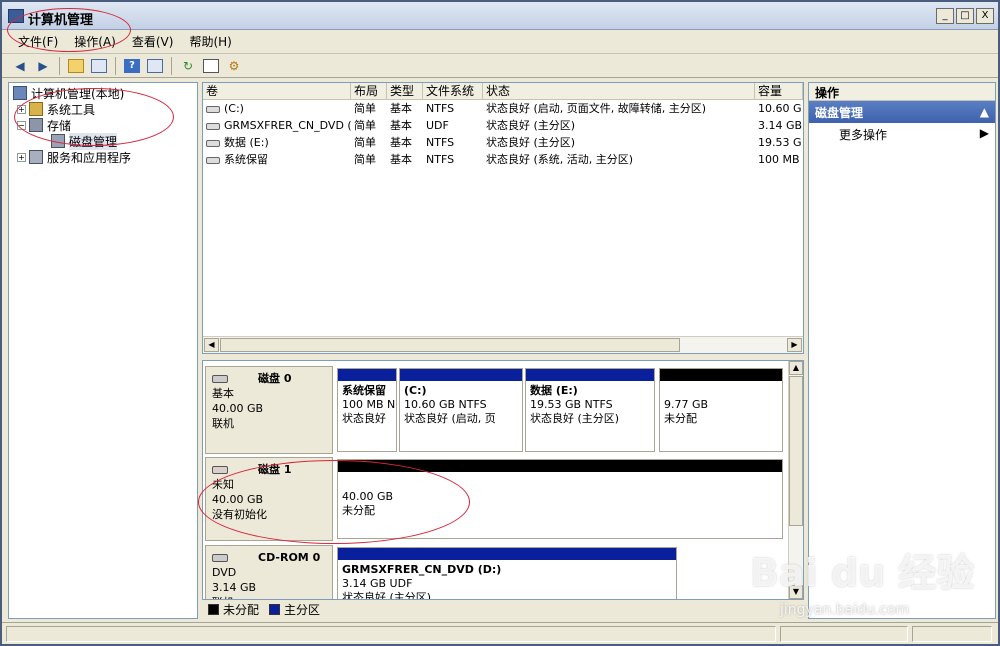 This screenshot has height=646, width=1000. I want to click on partition-system-reserved: 系统保留 100 MB N 状态良好, so click(367, 410).